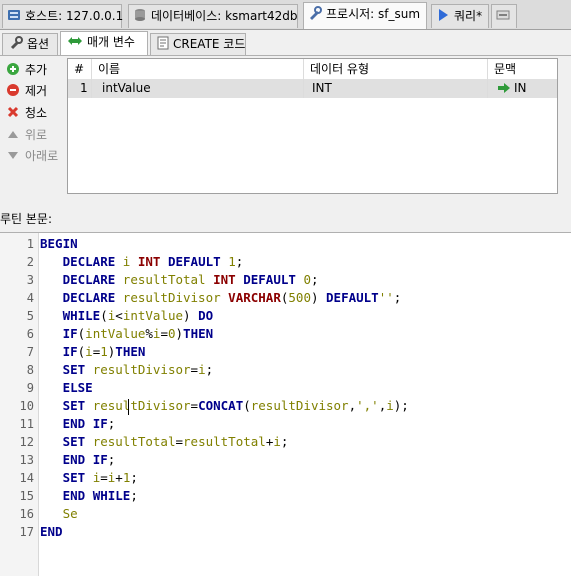  Describe the element at coordinates (30, 388) in the screenshot. I see `line-number: 9` at that location.